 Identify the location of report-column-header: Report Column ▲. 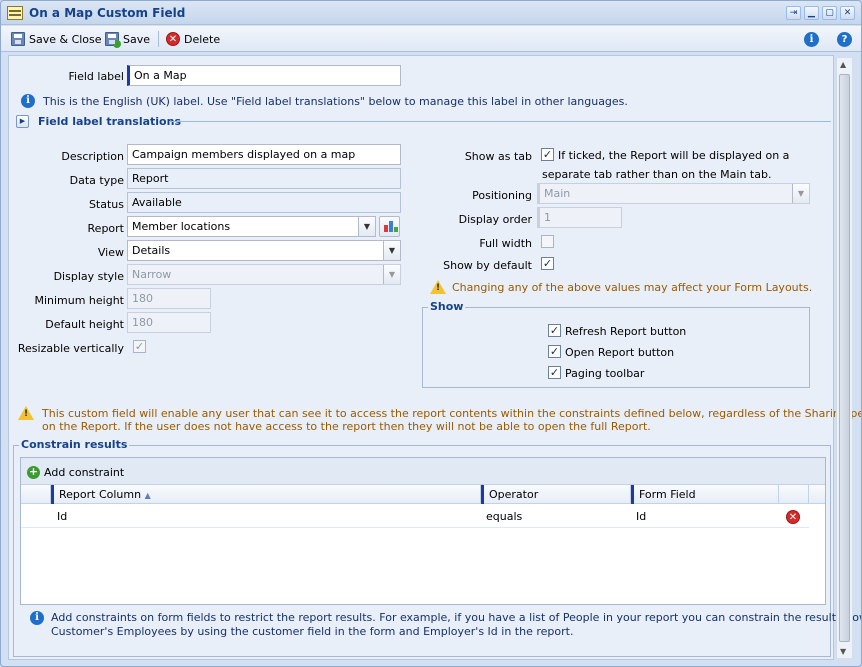
(266, 494).